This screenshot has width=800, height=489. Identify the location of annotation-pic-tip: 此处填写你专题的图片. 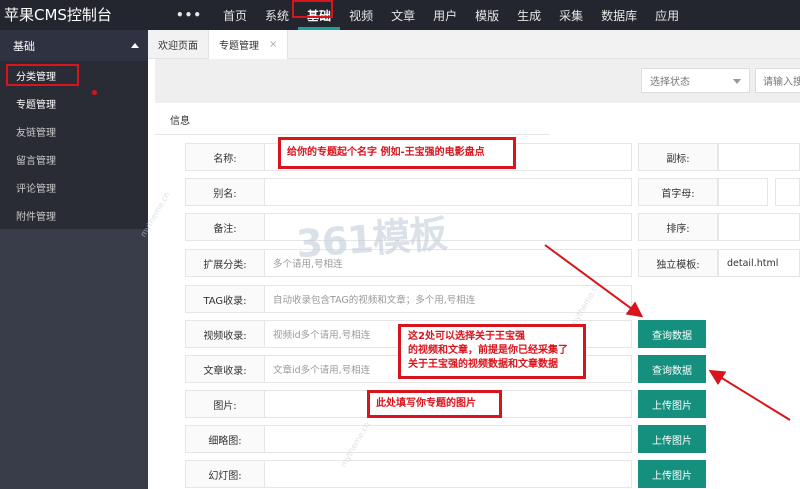
(434, 404).